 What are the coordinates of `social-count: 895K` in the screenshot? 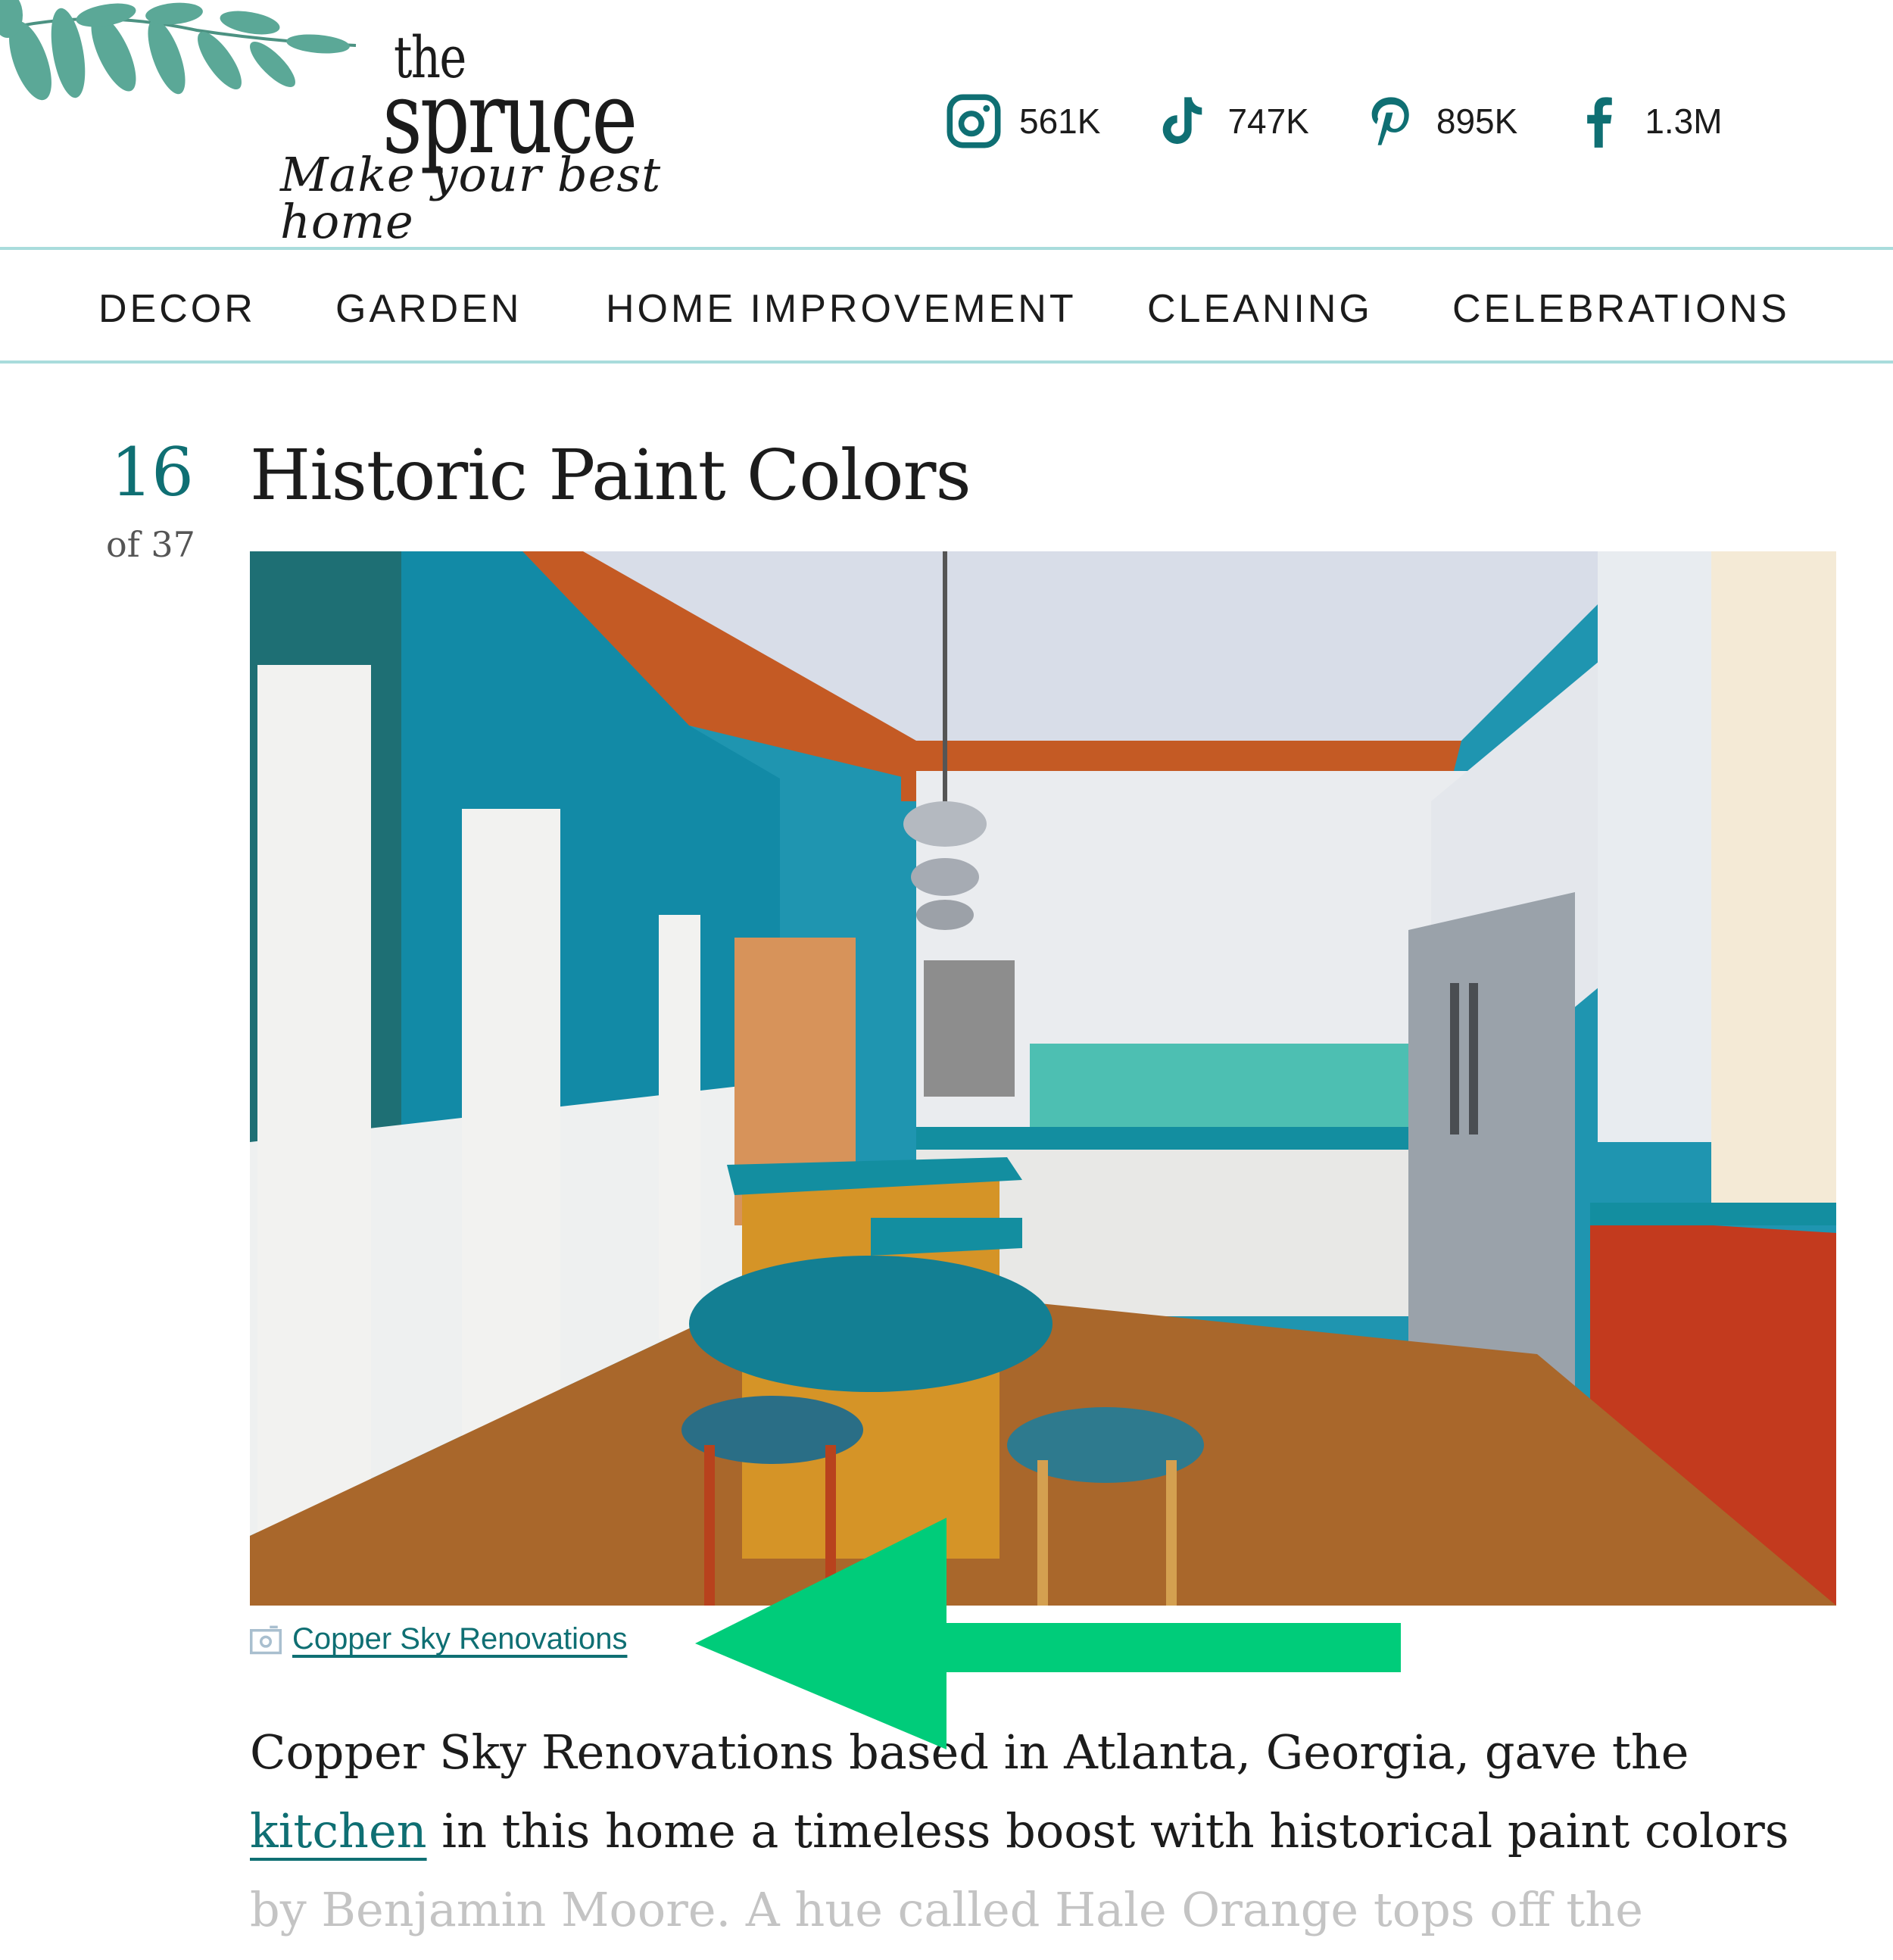 It's located at (1477, 121).